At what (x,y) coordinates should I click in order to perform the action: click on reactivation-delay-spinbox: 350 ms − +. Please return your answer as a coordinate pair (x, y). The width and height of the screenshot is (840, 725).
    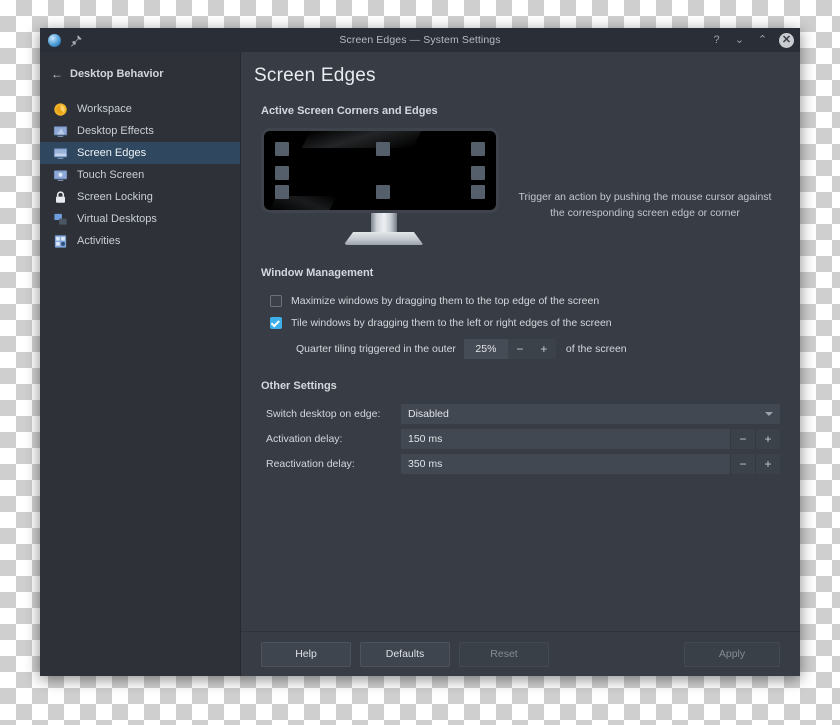
    Looking at the image, I should click on (590, 464).